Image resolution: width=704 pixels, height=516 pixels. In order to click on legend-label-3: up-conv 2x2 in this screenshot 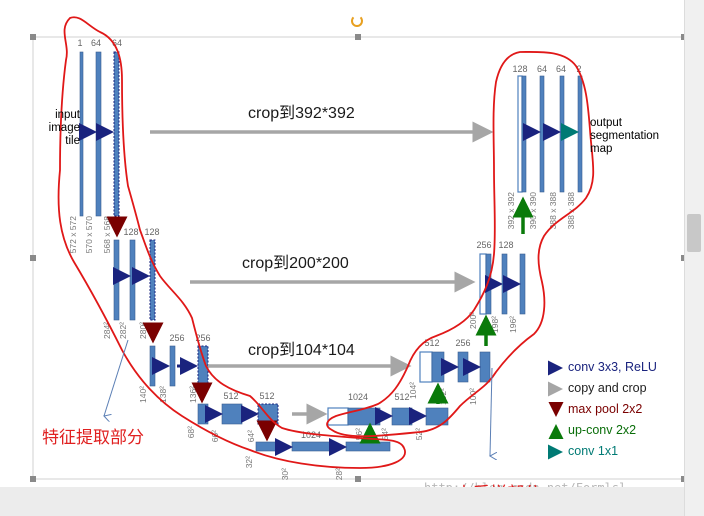, I will do `click(602, 430)`.